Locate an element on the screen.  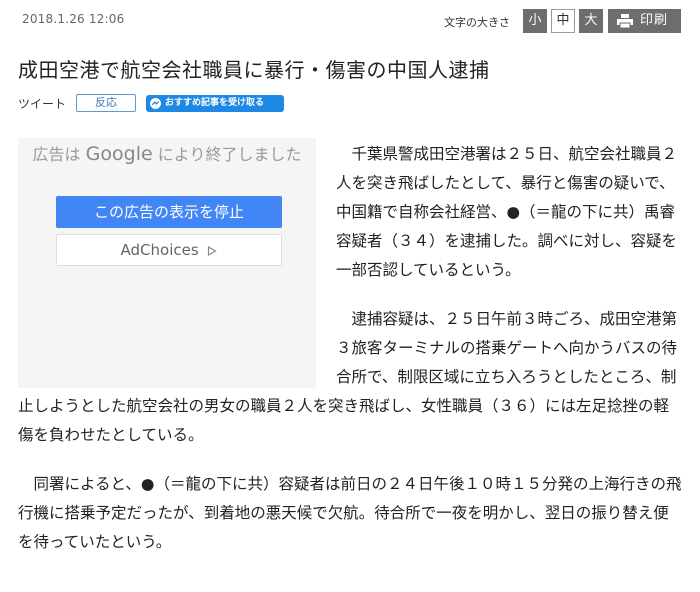
print-label: 印刷 is located at coordinates (654, 20).